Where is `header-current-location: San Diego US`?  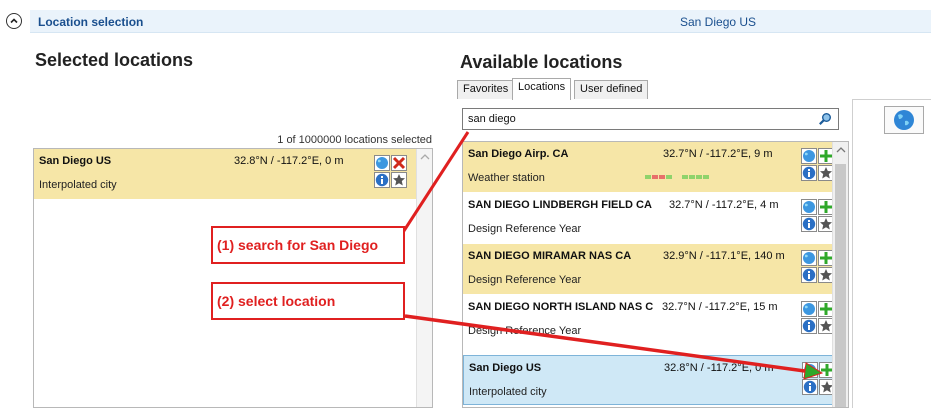
header-current-location: San Diego US is located at coordinates (718, 22).